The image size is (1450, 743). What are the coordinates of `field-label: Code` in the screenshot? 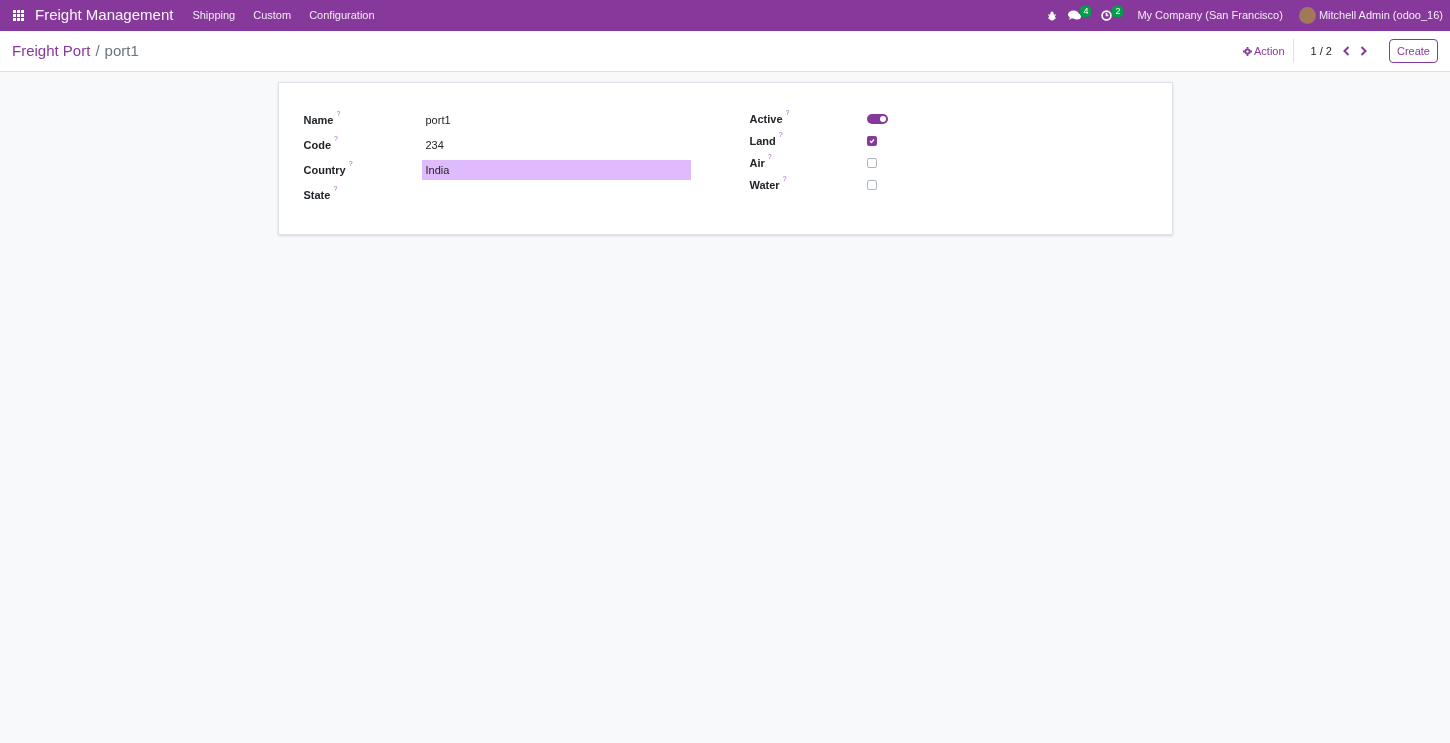 It's located at (317, 145).